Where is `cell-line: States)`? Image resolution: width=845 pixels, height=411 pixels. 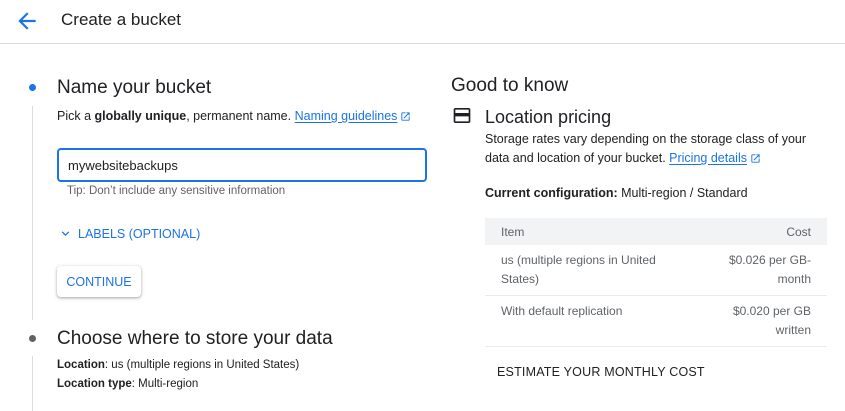 cell-line: States) is located at coordinates (520, 279).